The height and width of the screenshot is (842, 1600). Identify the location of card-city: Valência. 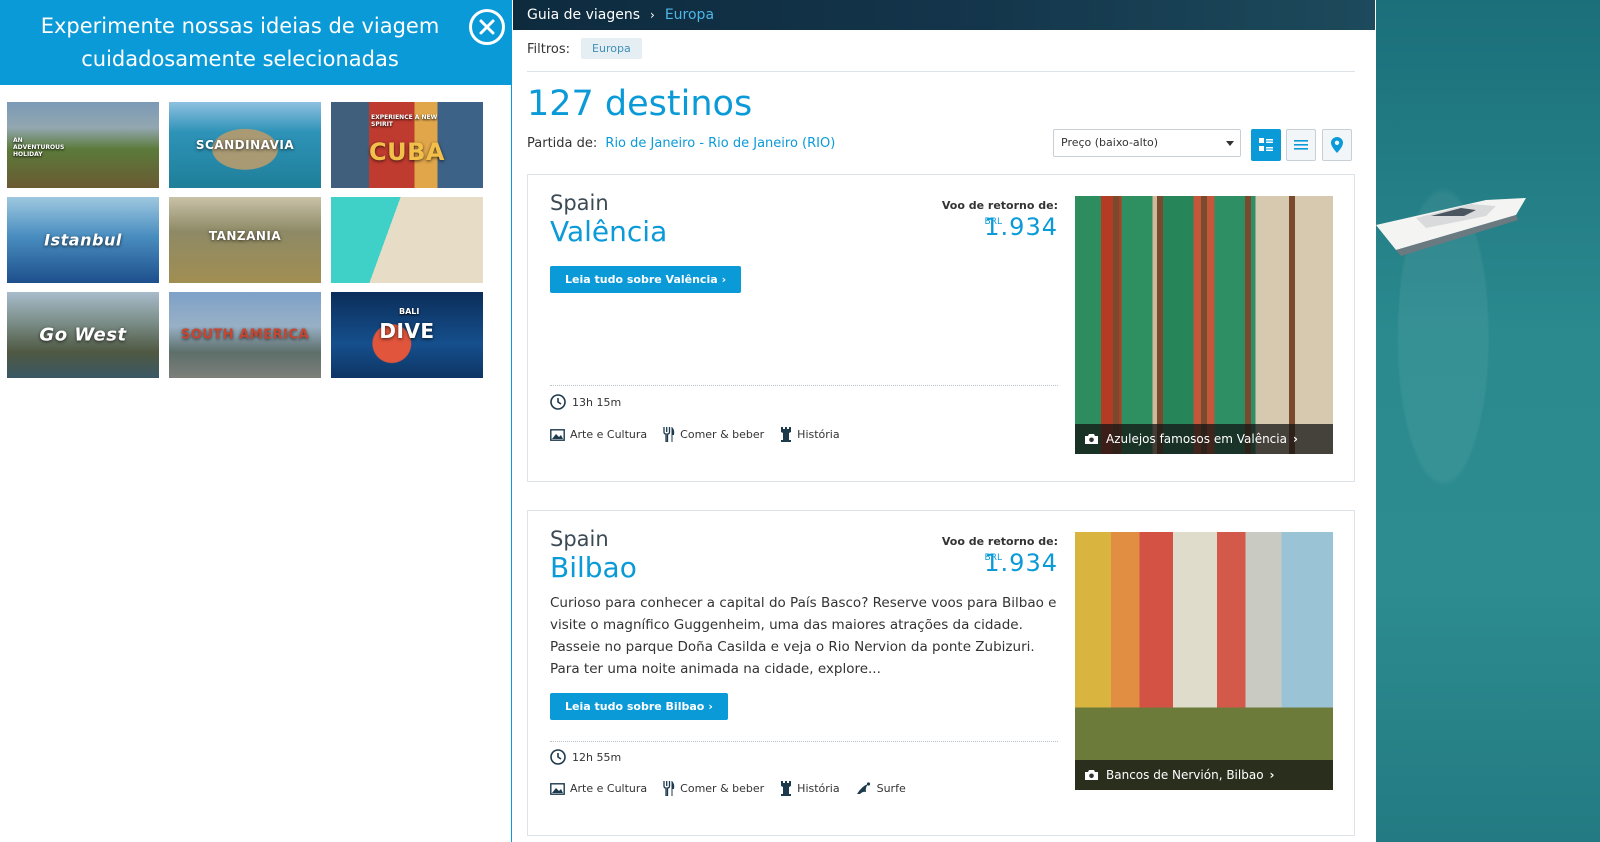
(608, 231).